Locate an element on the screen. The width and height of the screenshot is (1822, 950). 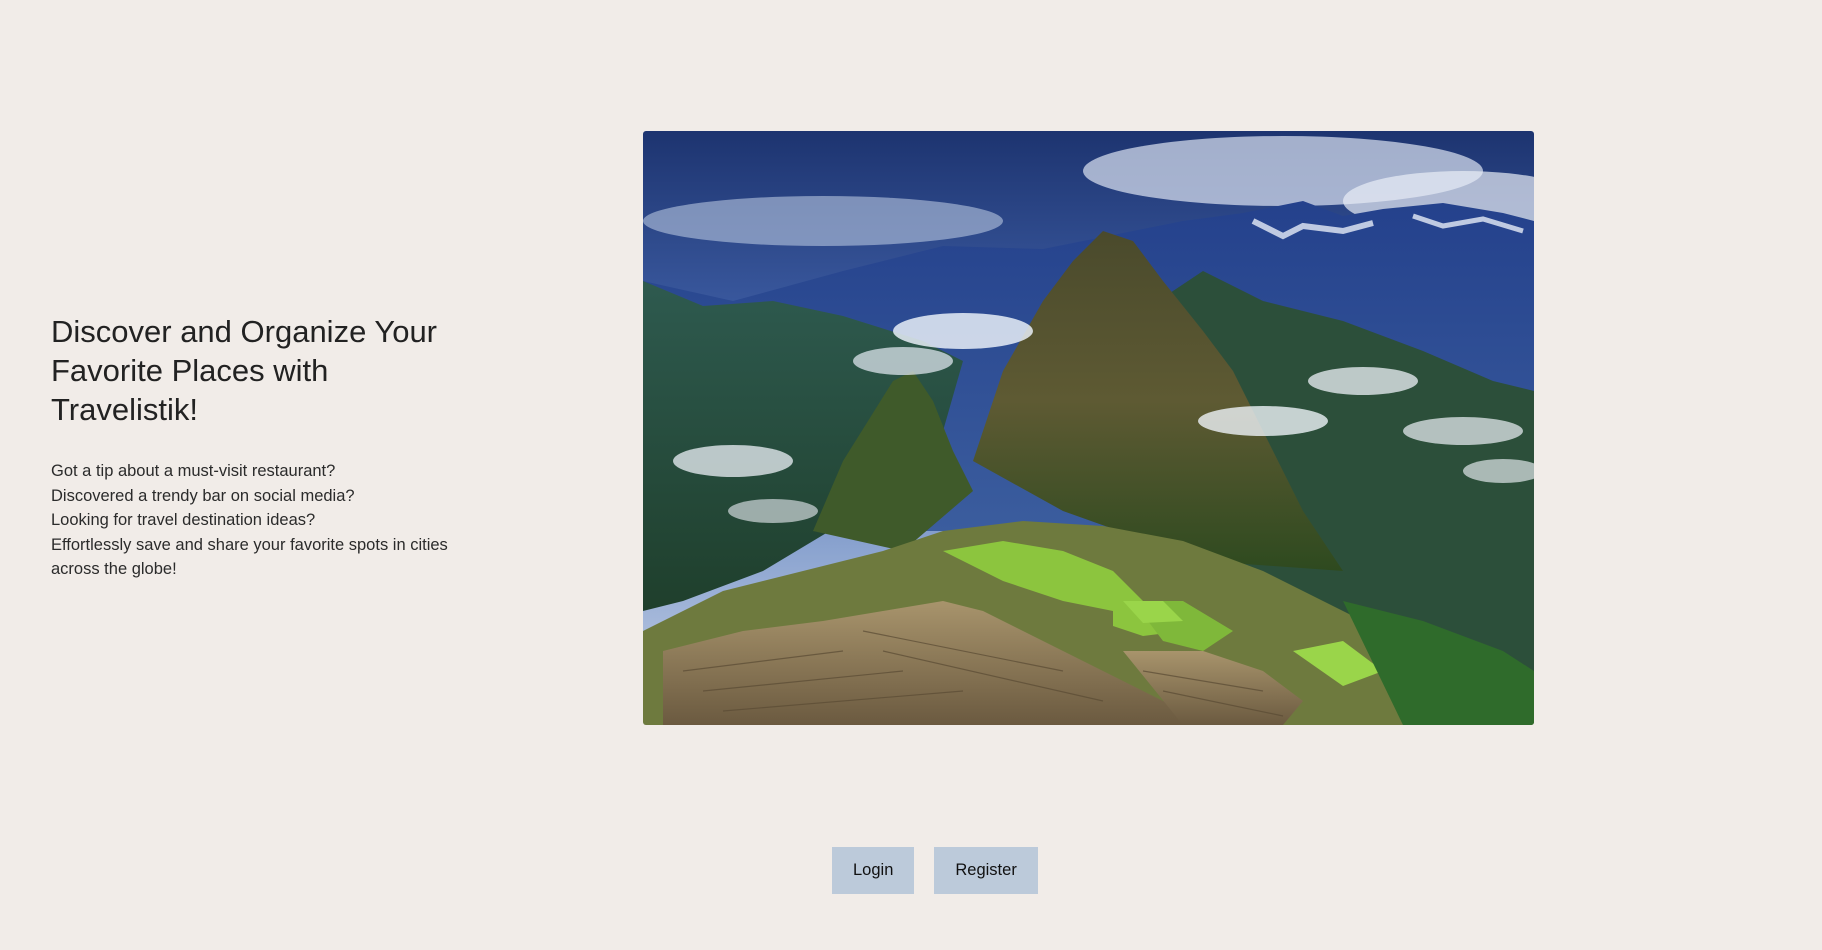
login-button: Login is located at coordinates (873, 870).